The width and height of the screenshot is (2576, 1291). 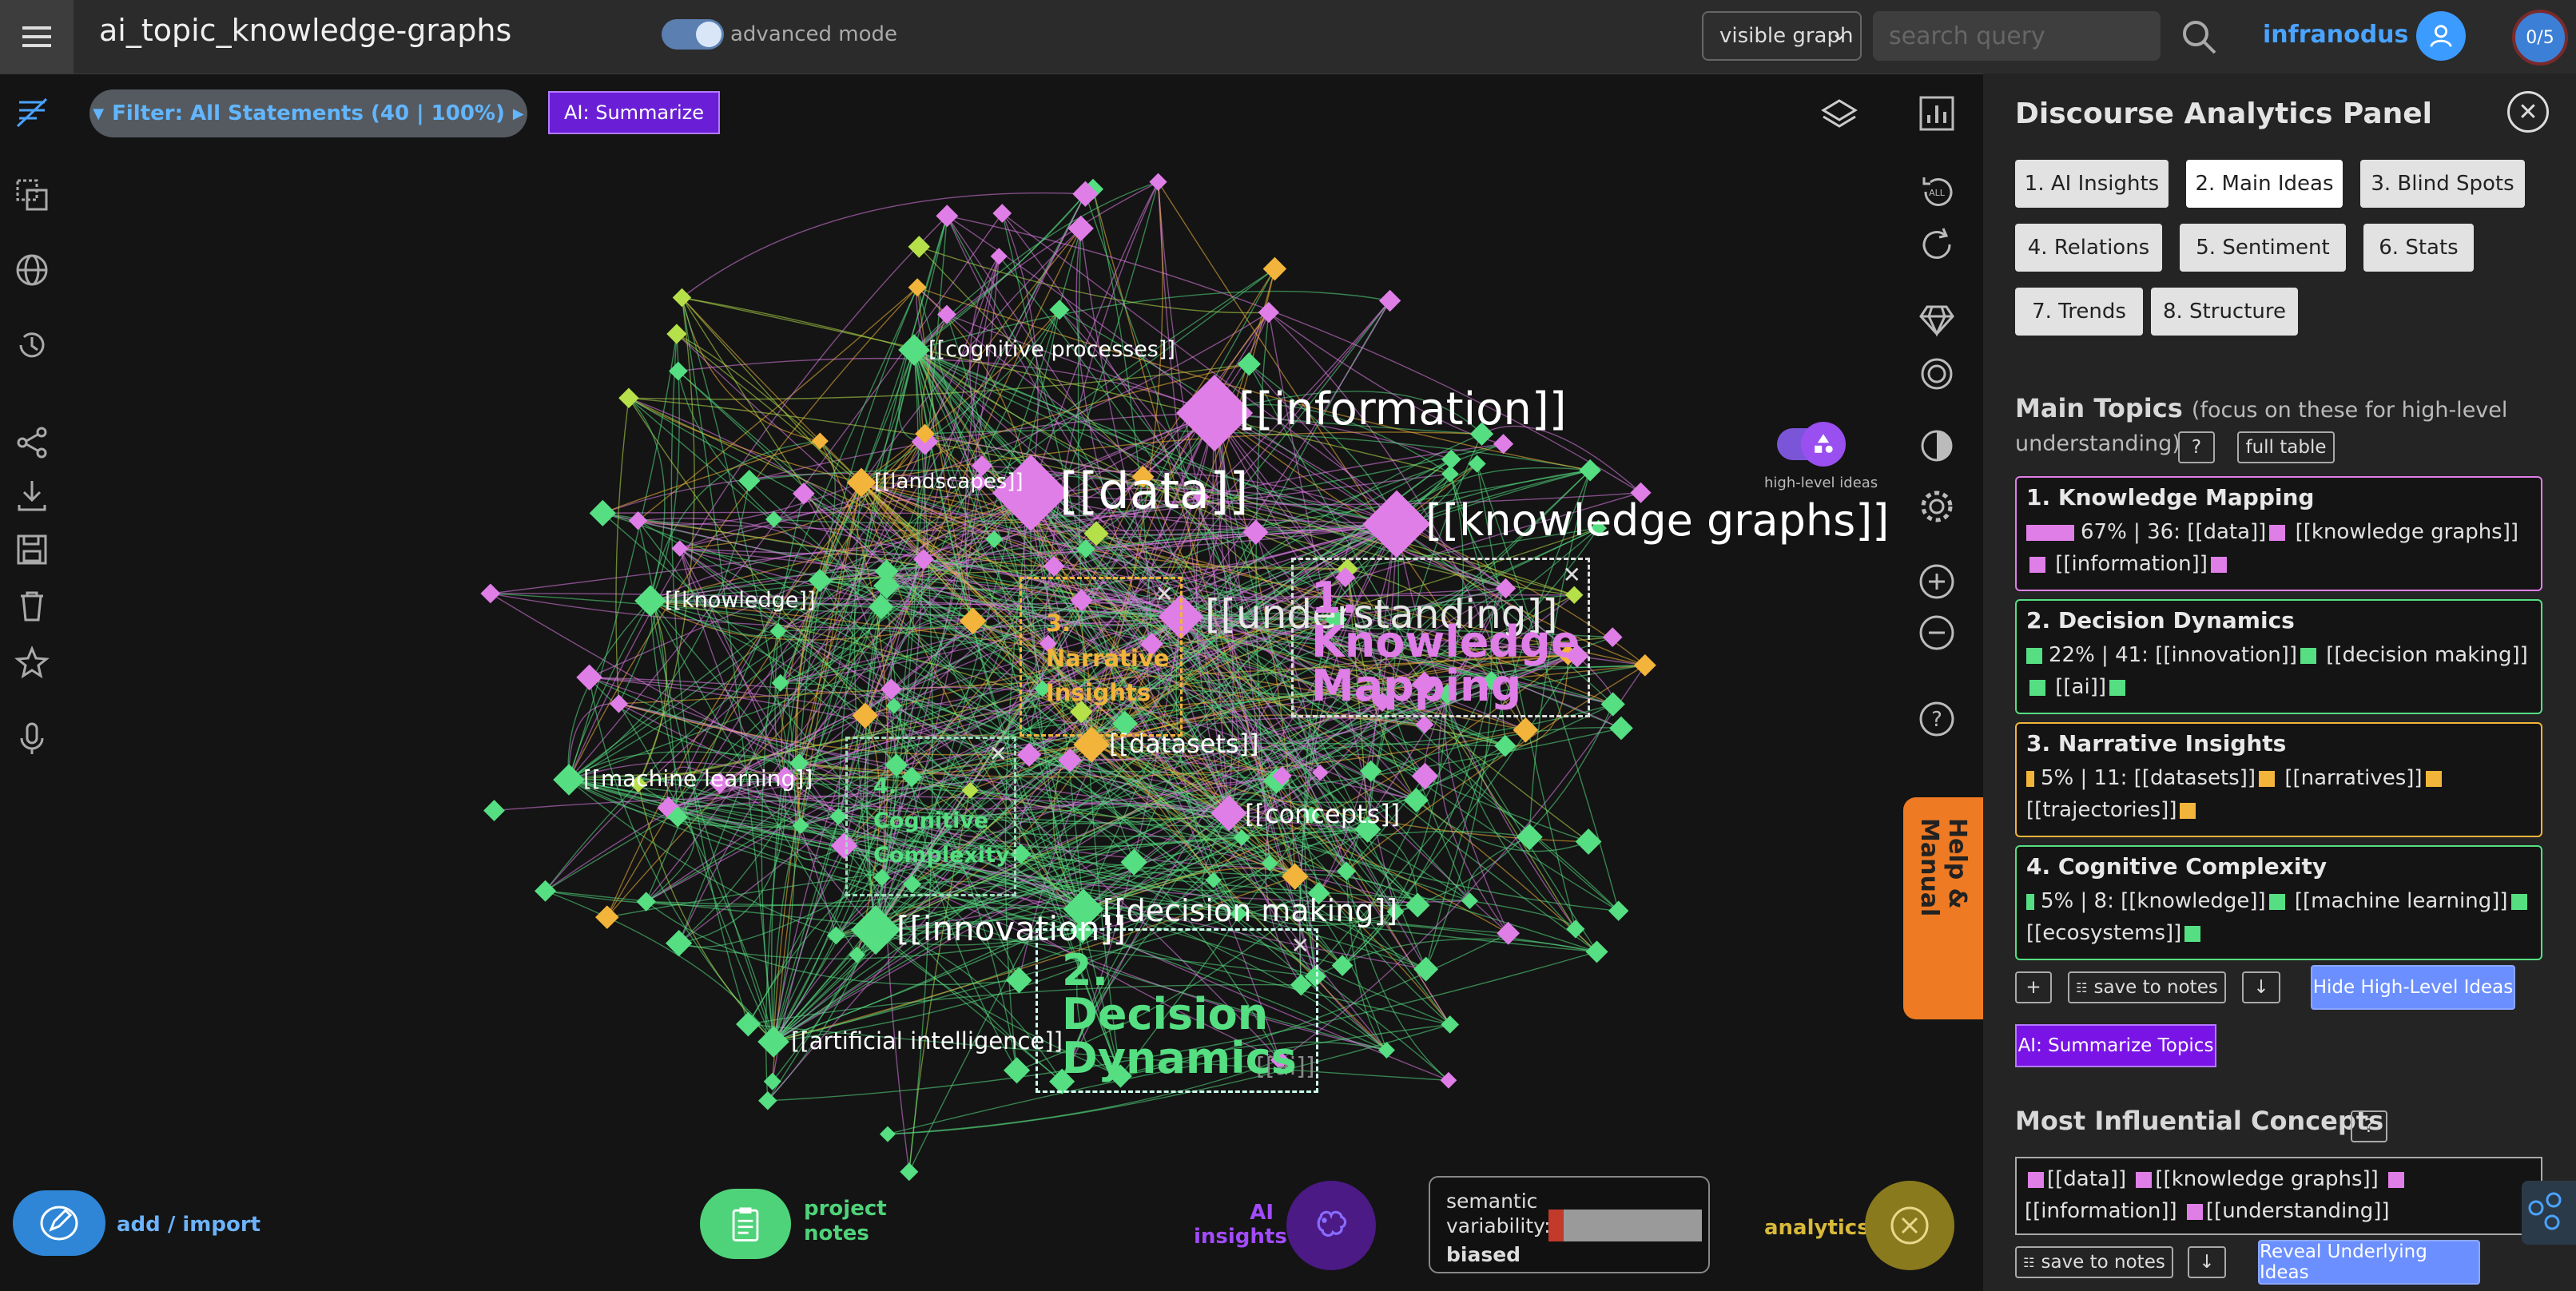 I want to click on topic-concept: [[decision making]], so click(x=2427, y=655).